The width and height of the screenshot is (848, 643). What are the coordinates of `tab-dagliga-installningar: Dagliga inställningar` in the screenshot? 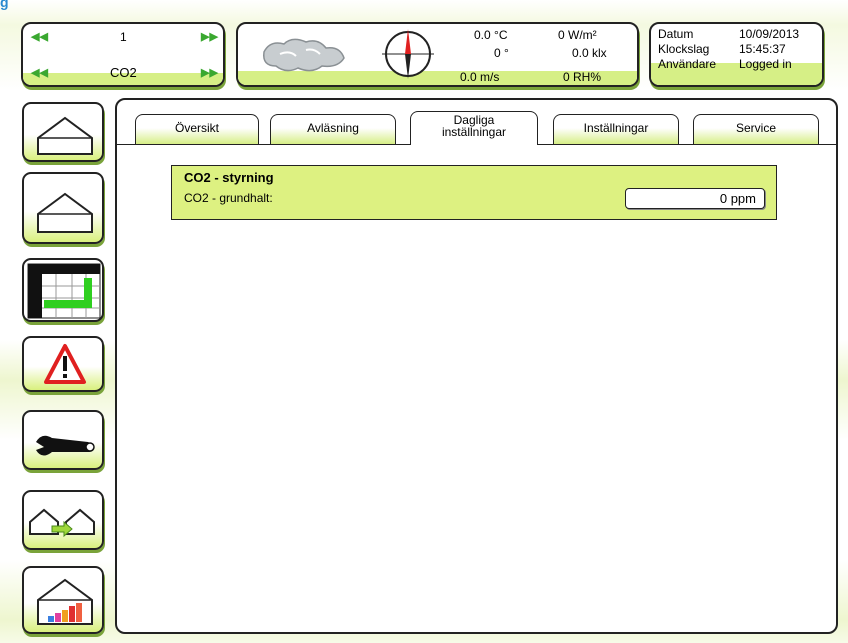 It's located at (474, 128).